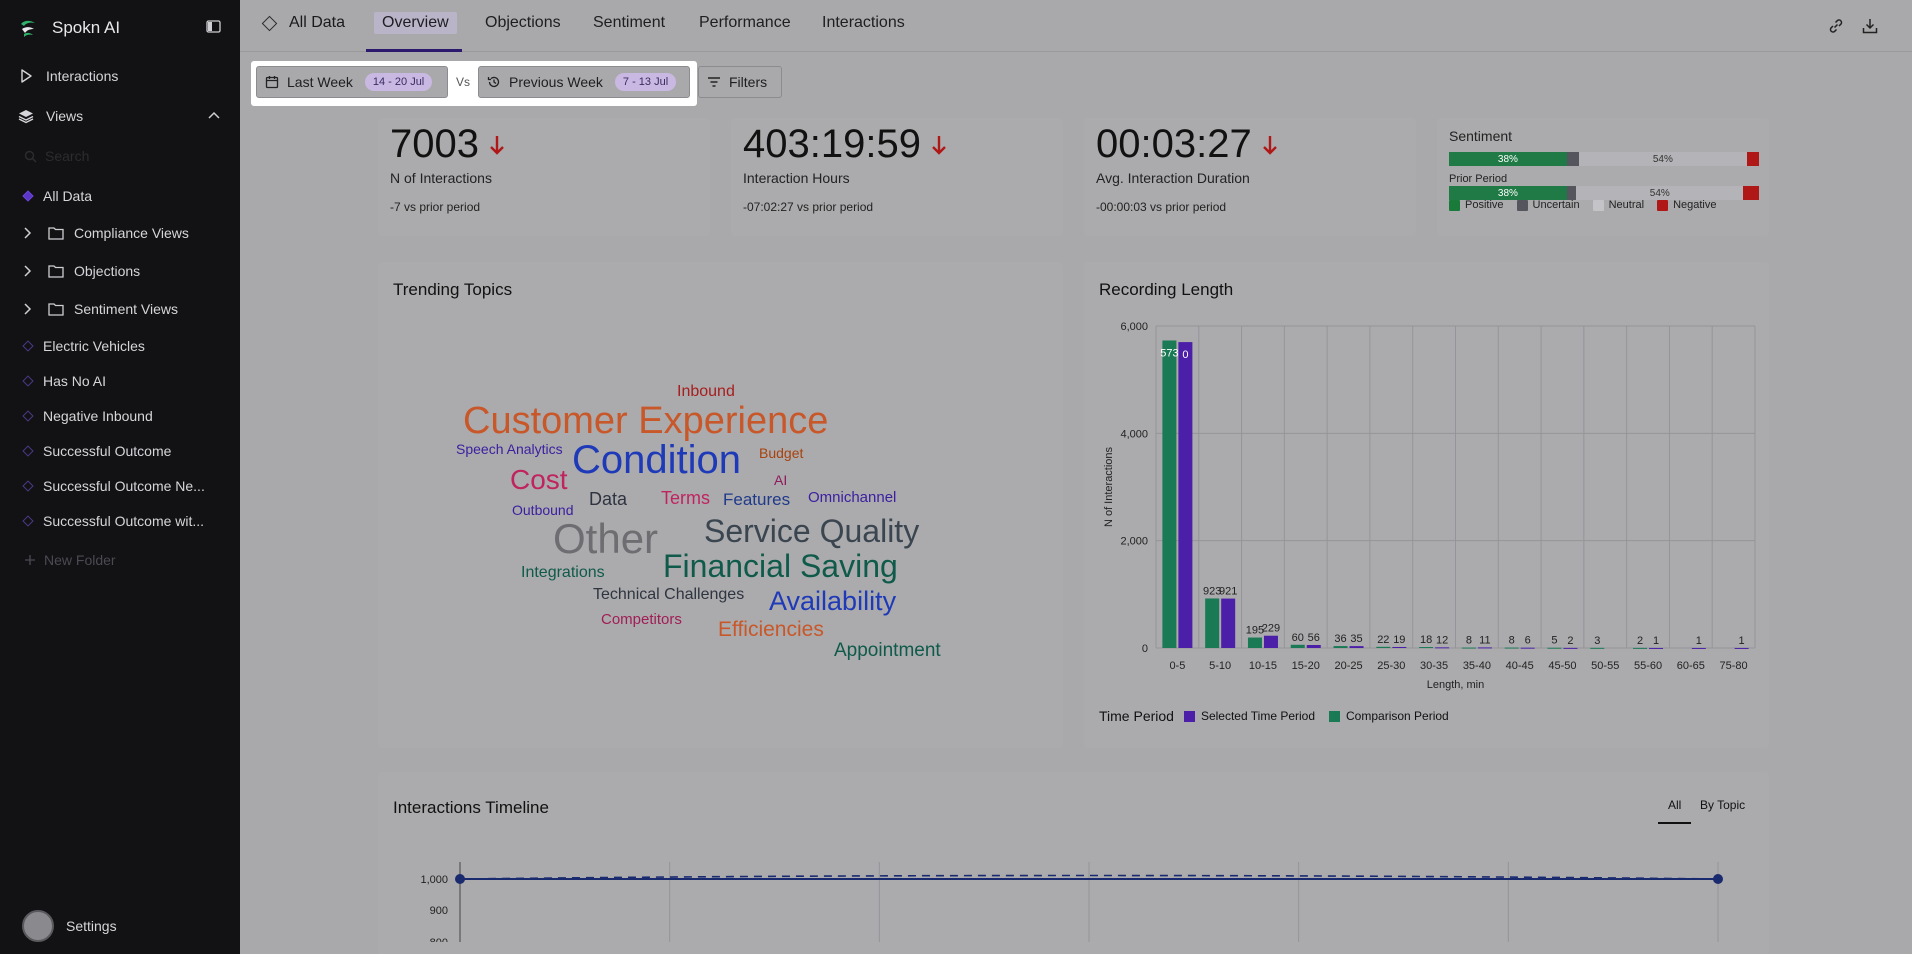 This screenshot has height=954, width=1912. I want to click on bar-label: 8, so click(1469, 641).